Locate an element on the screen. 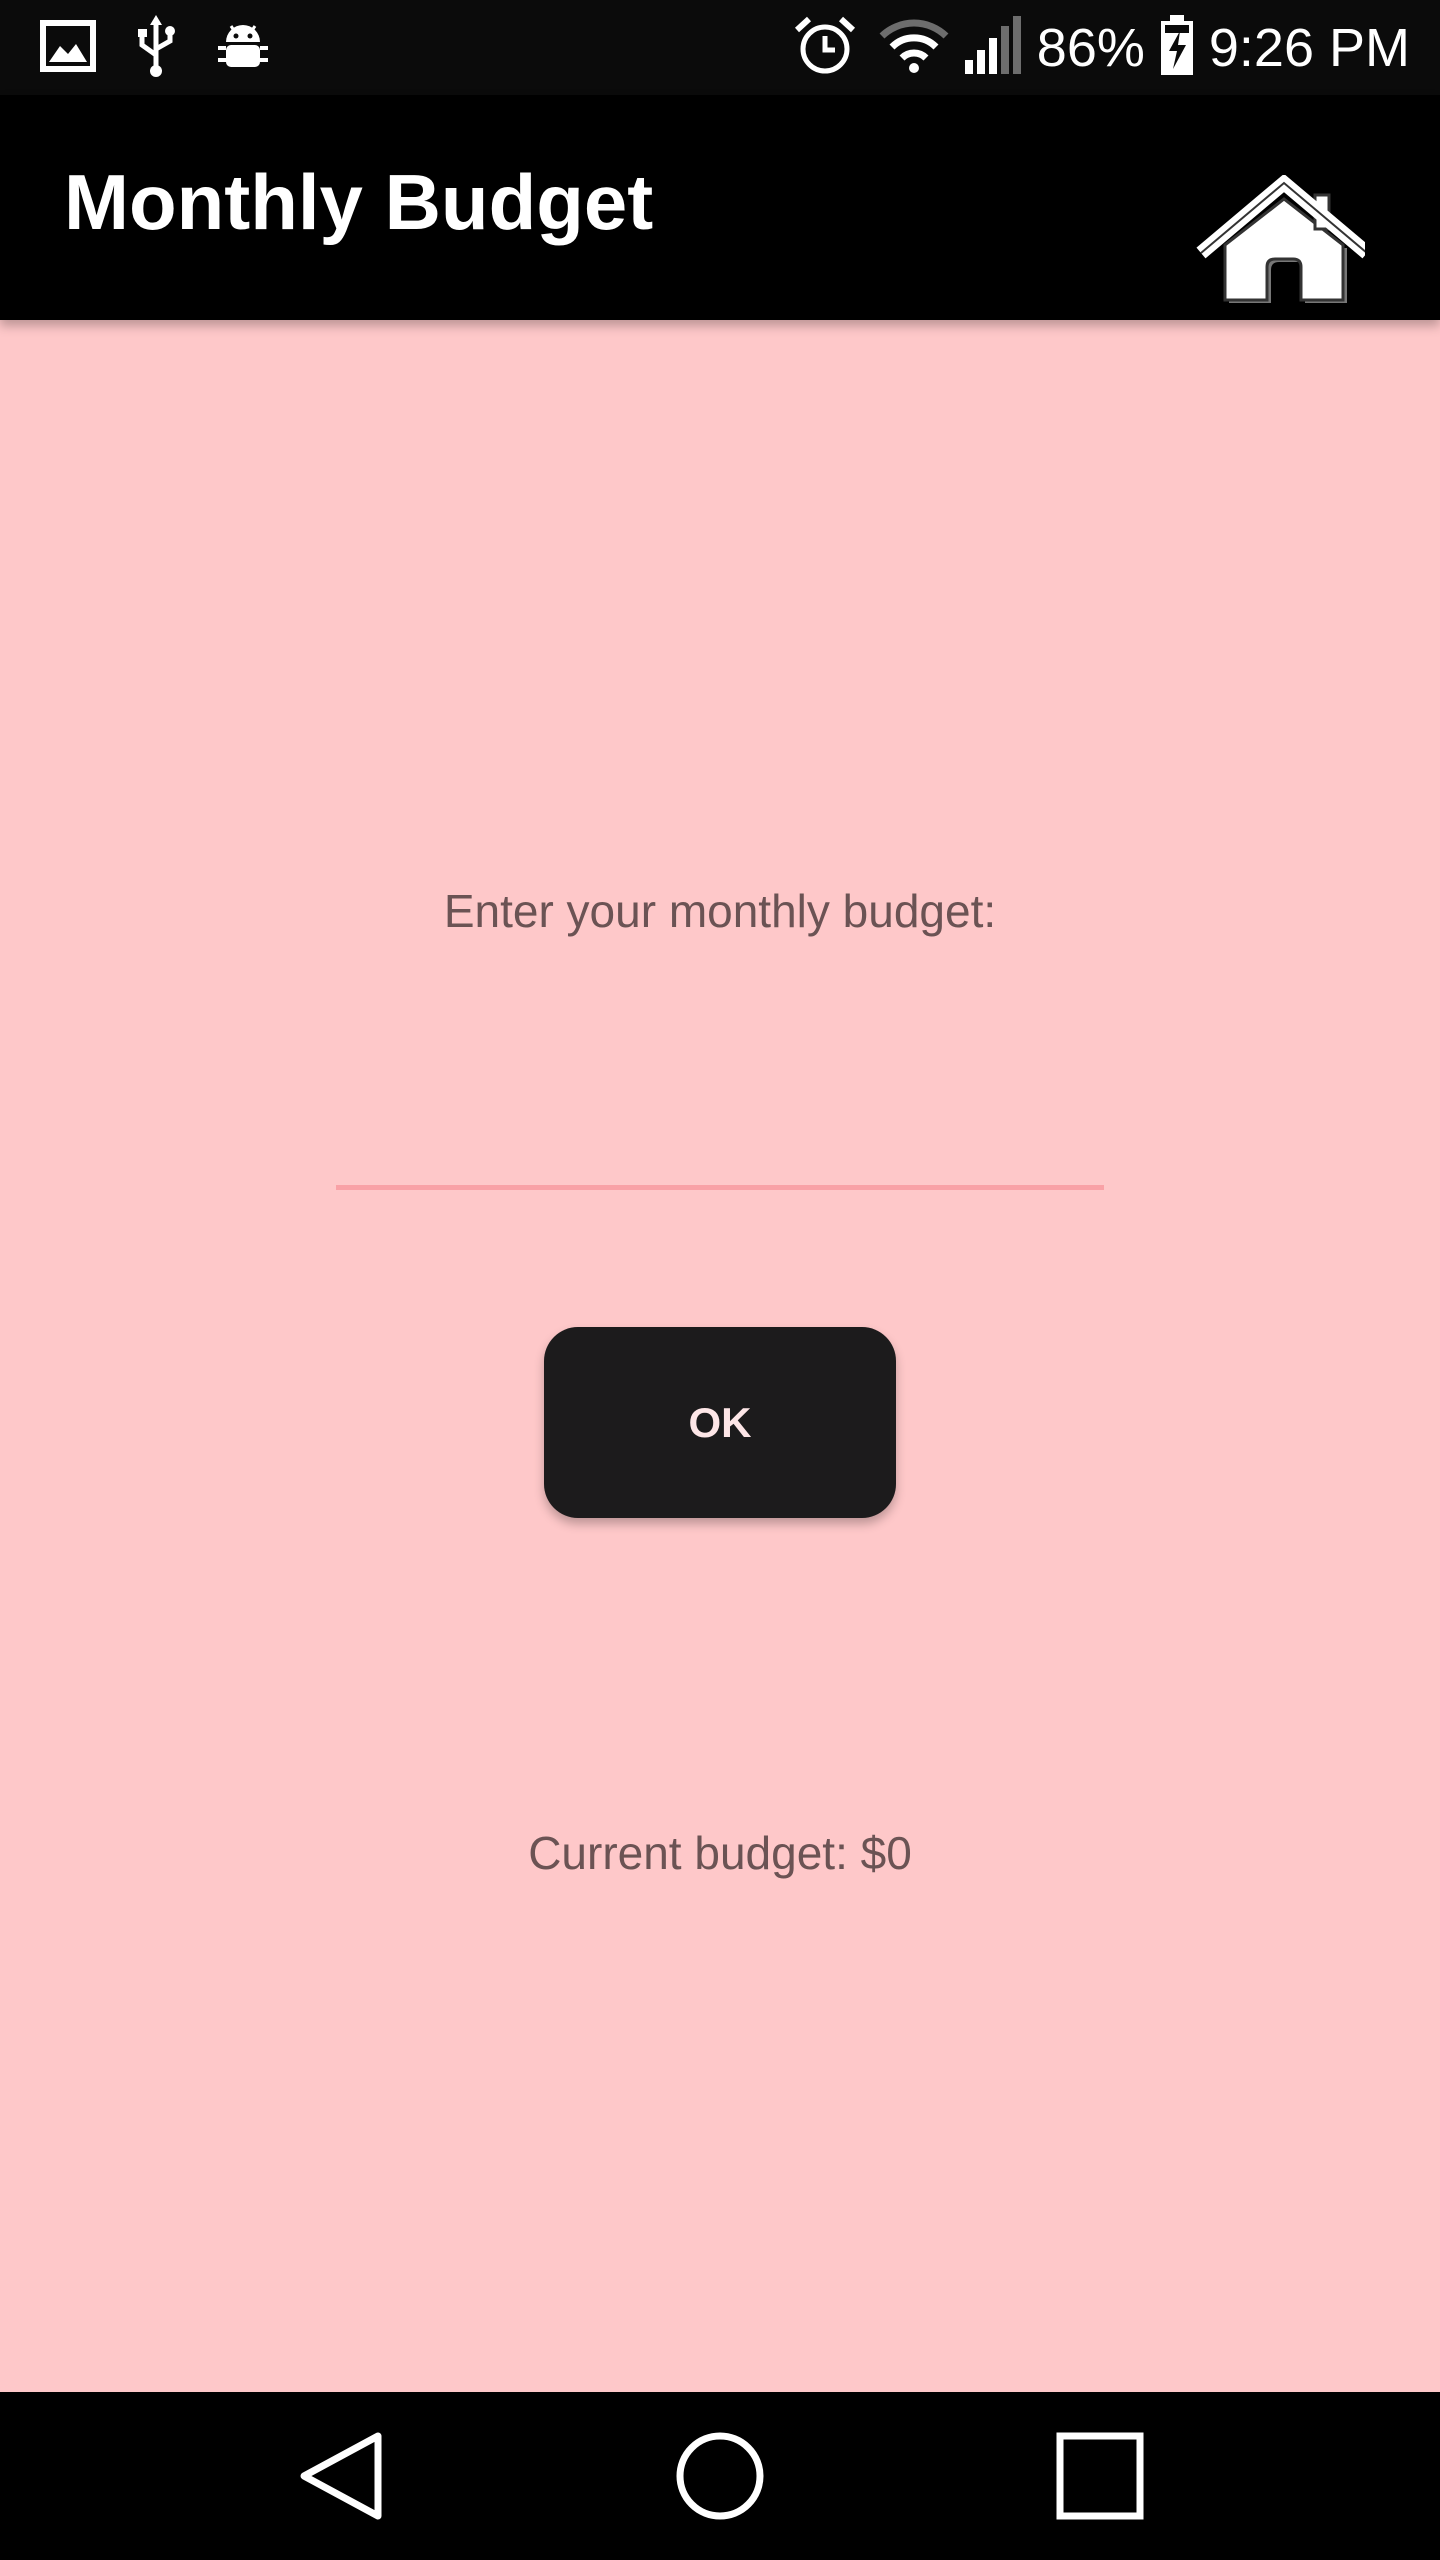 The width and height of the screenshot is (1440, 2560). budget-prompt-label: Enter your monthly budget: is located at coordinates (720, 911).